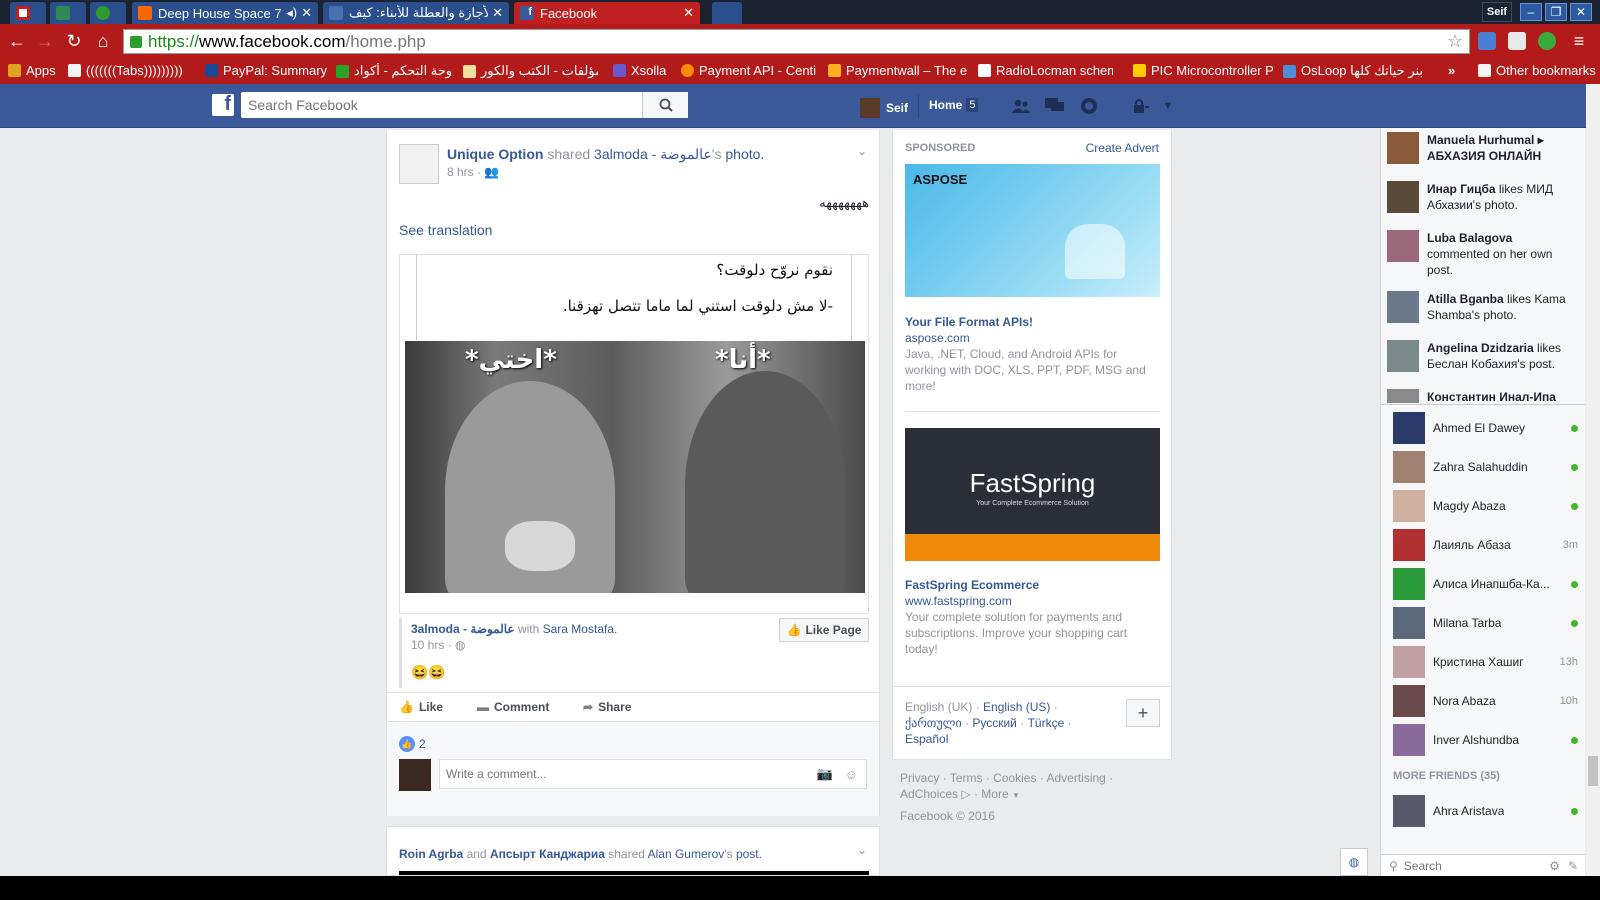  What do you see at coordinates (393, 71) in the screenshot?
I see `bookmark-control-panel: لوحة التحكم - أكواد` at bounding box center [393, 71].